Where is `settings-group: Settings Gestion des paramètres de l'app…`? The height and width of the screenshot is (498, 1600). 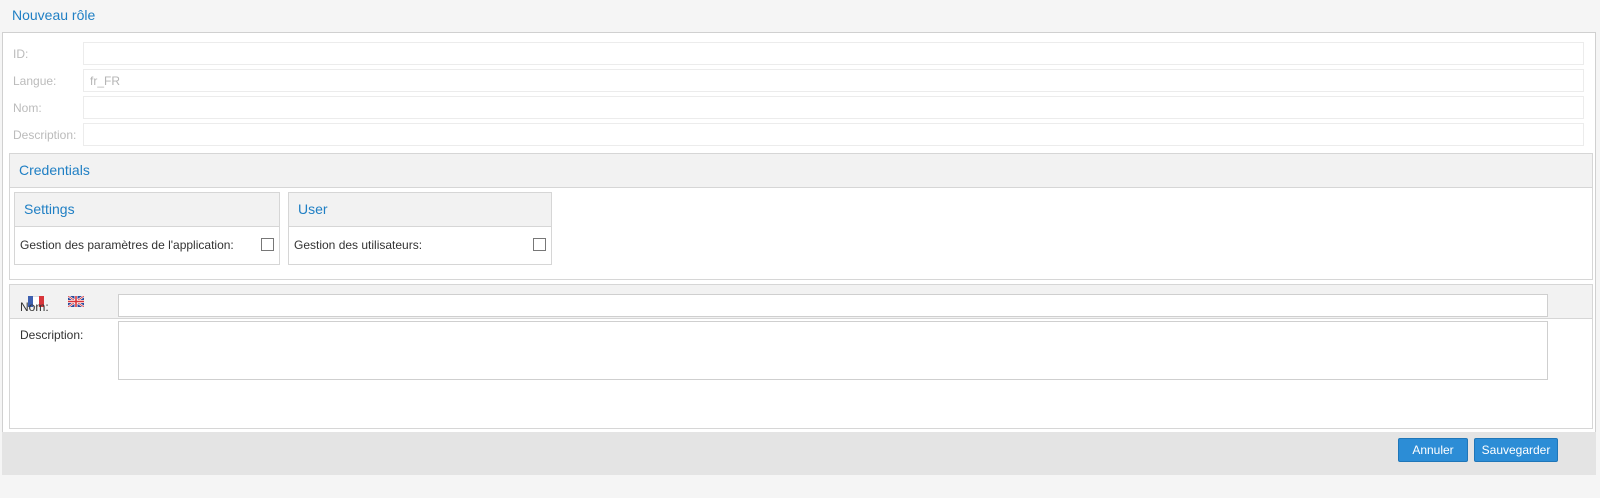
settings-group: Settings Gestion des paramètres de l'app… is located at coordinates (147, 228).